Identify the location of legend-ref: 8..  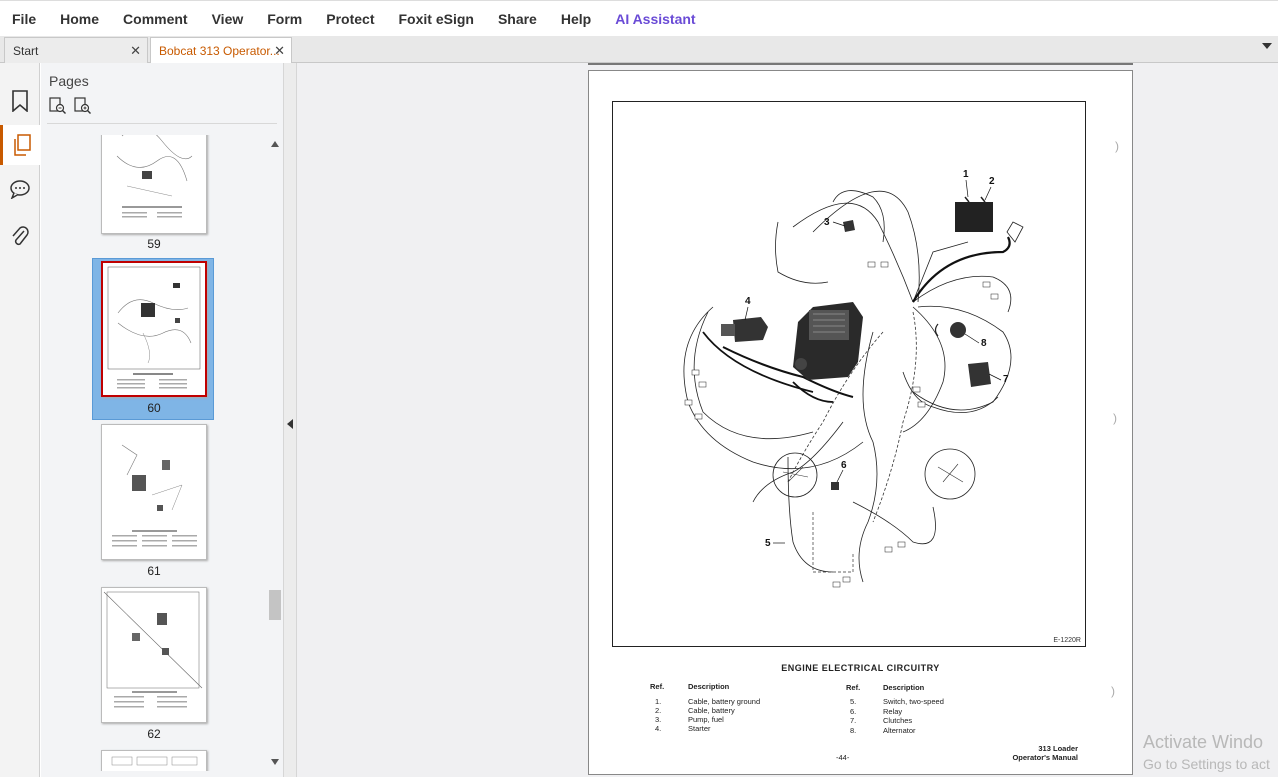
(853, 730).